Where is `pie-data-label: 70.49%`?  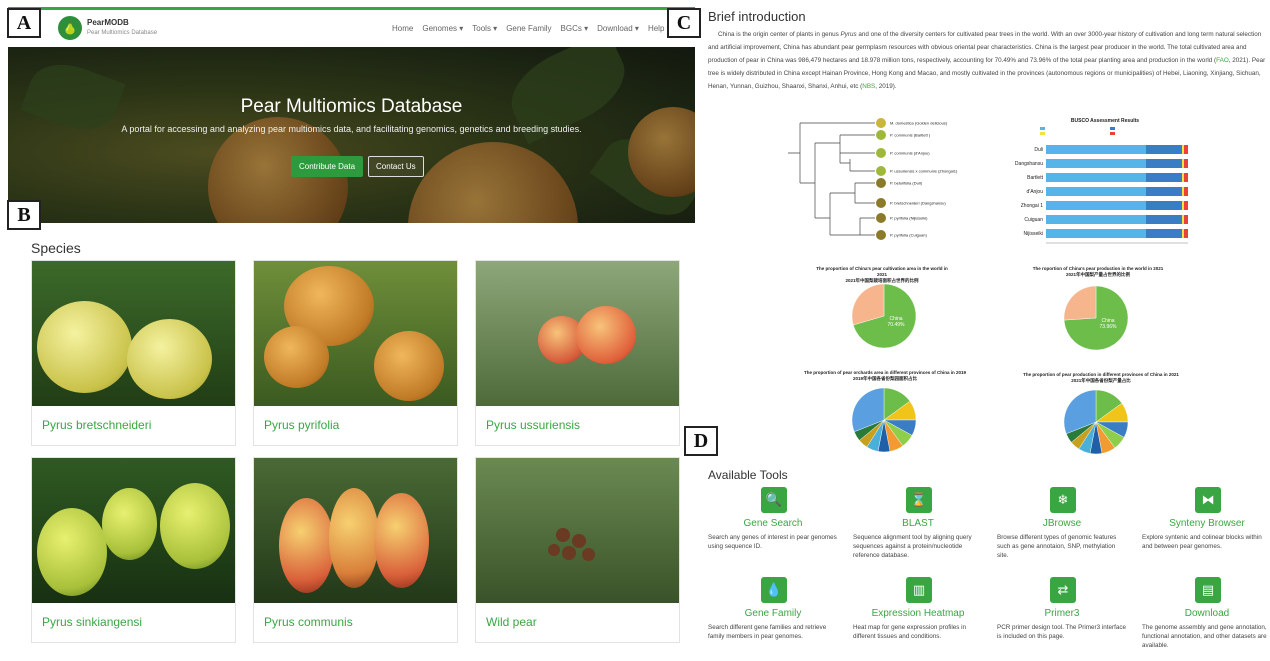 pie-data-label: 70.49% is located at coordinates (897, 325).